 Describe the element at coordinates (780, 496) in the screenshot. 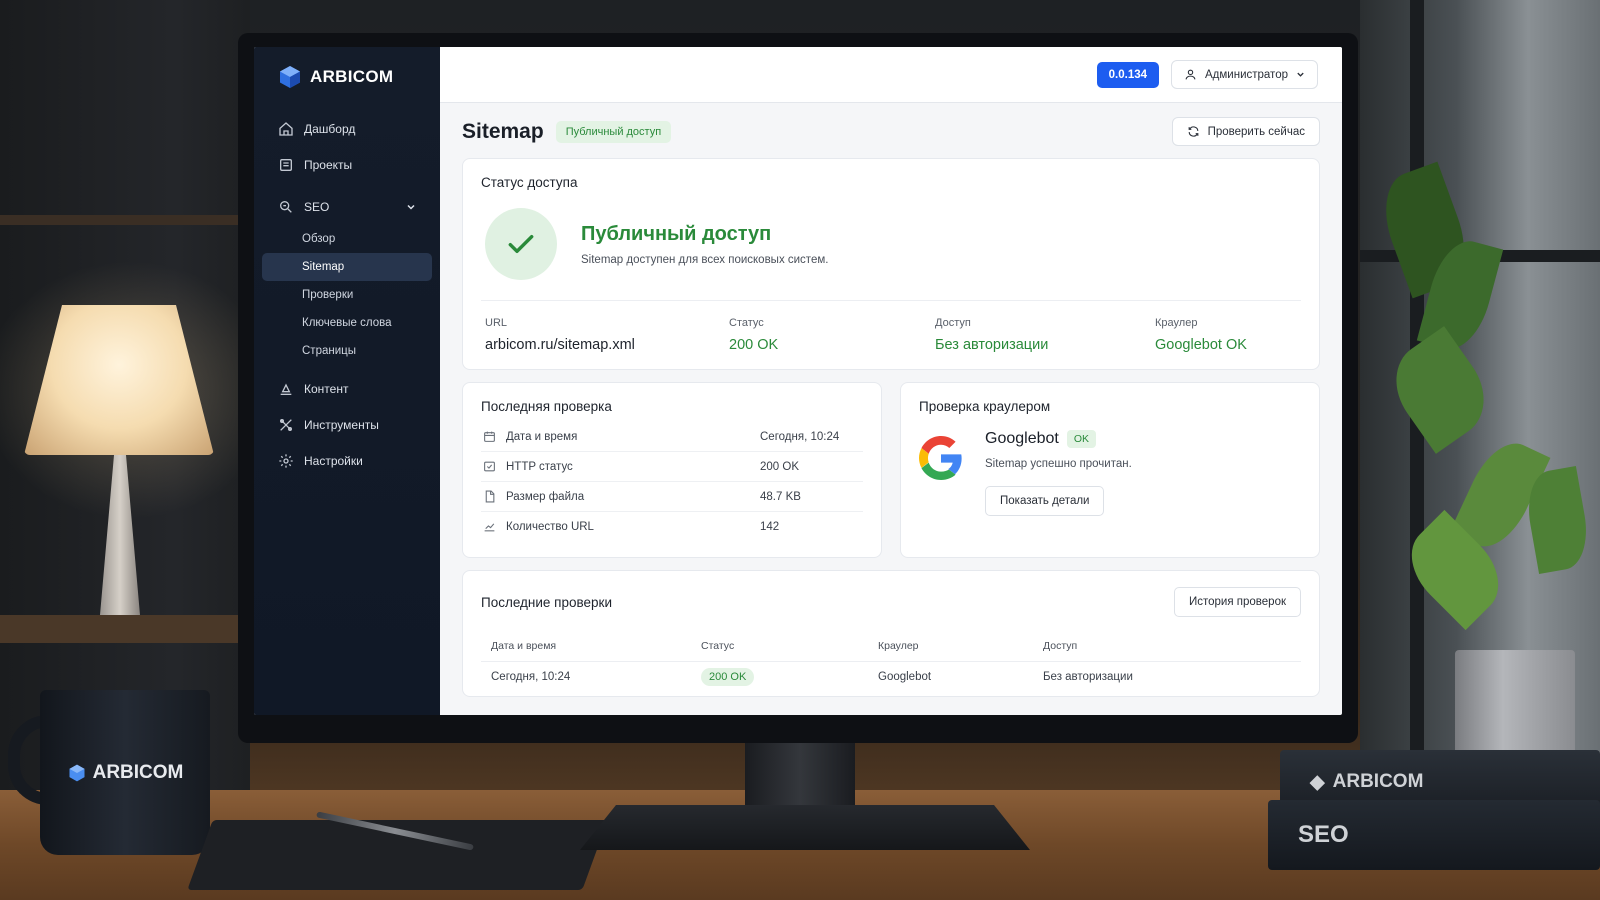

I see `kv-value: 48.7 KB` at that location.